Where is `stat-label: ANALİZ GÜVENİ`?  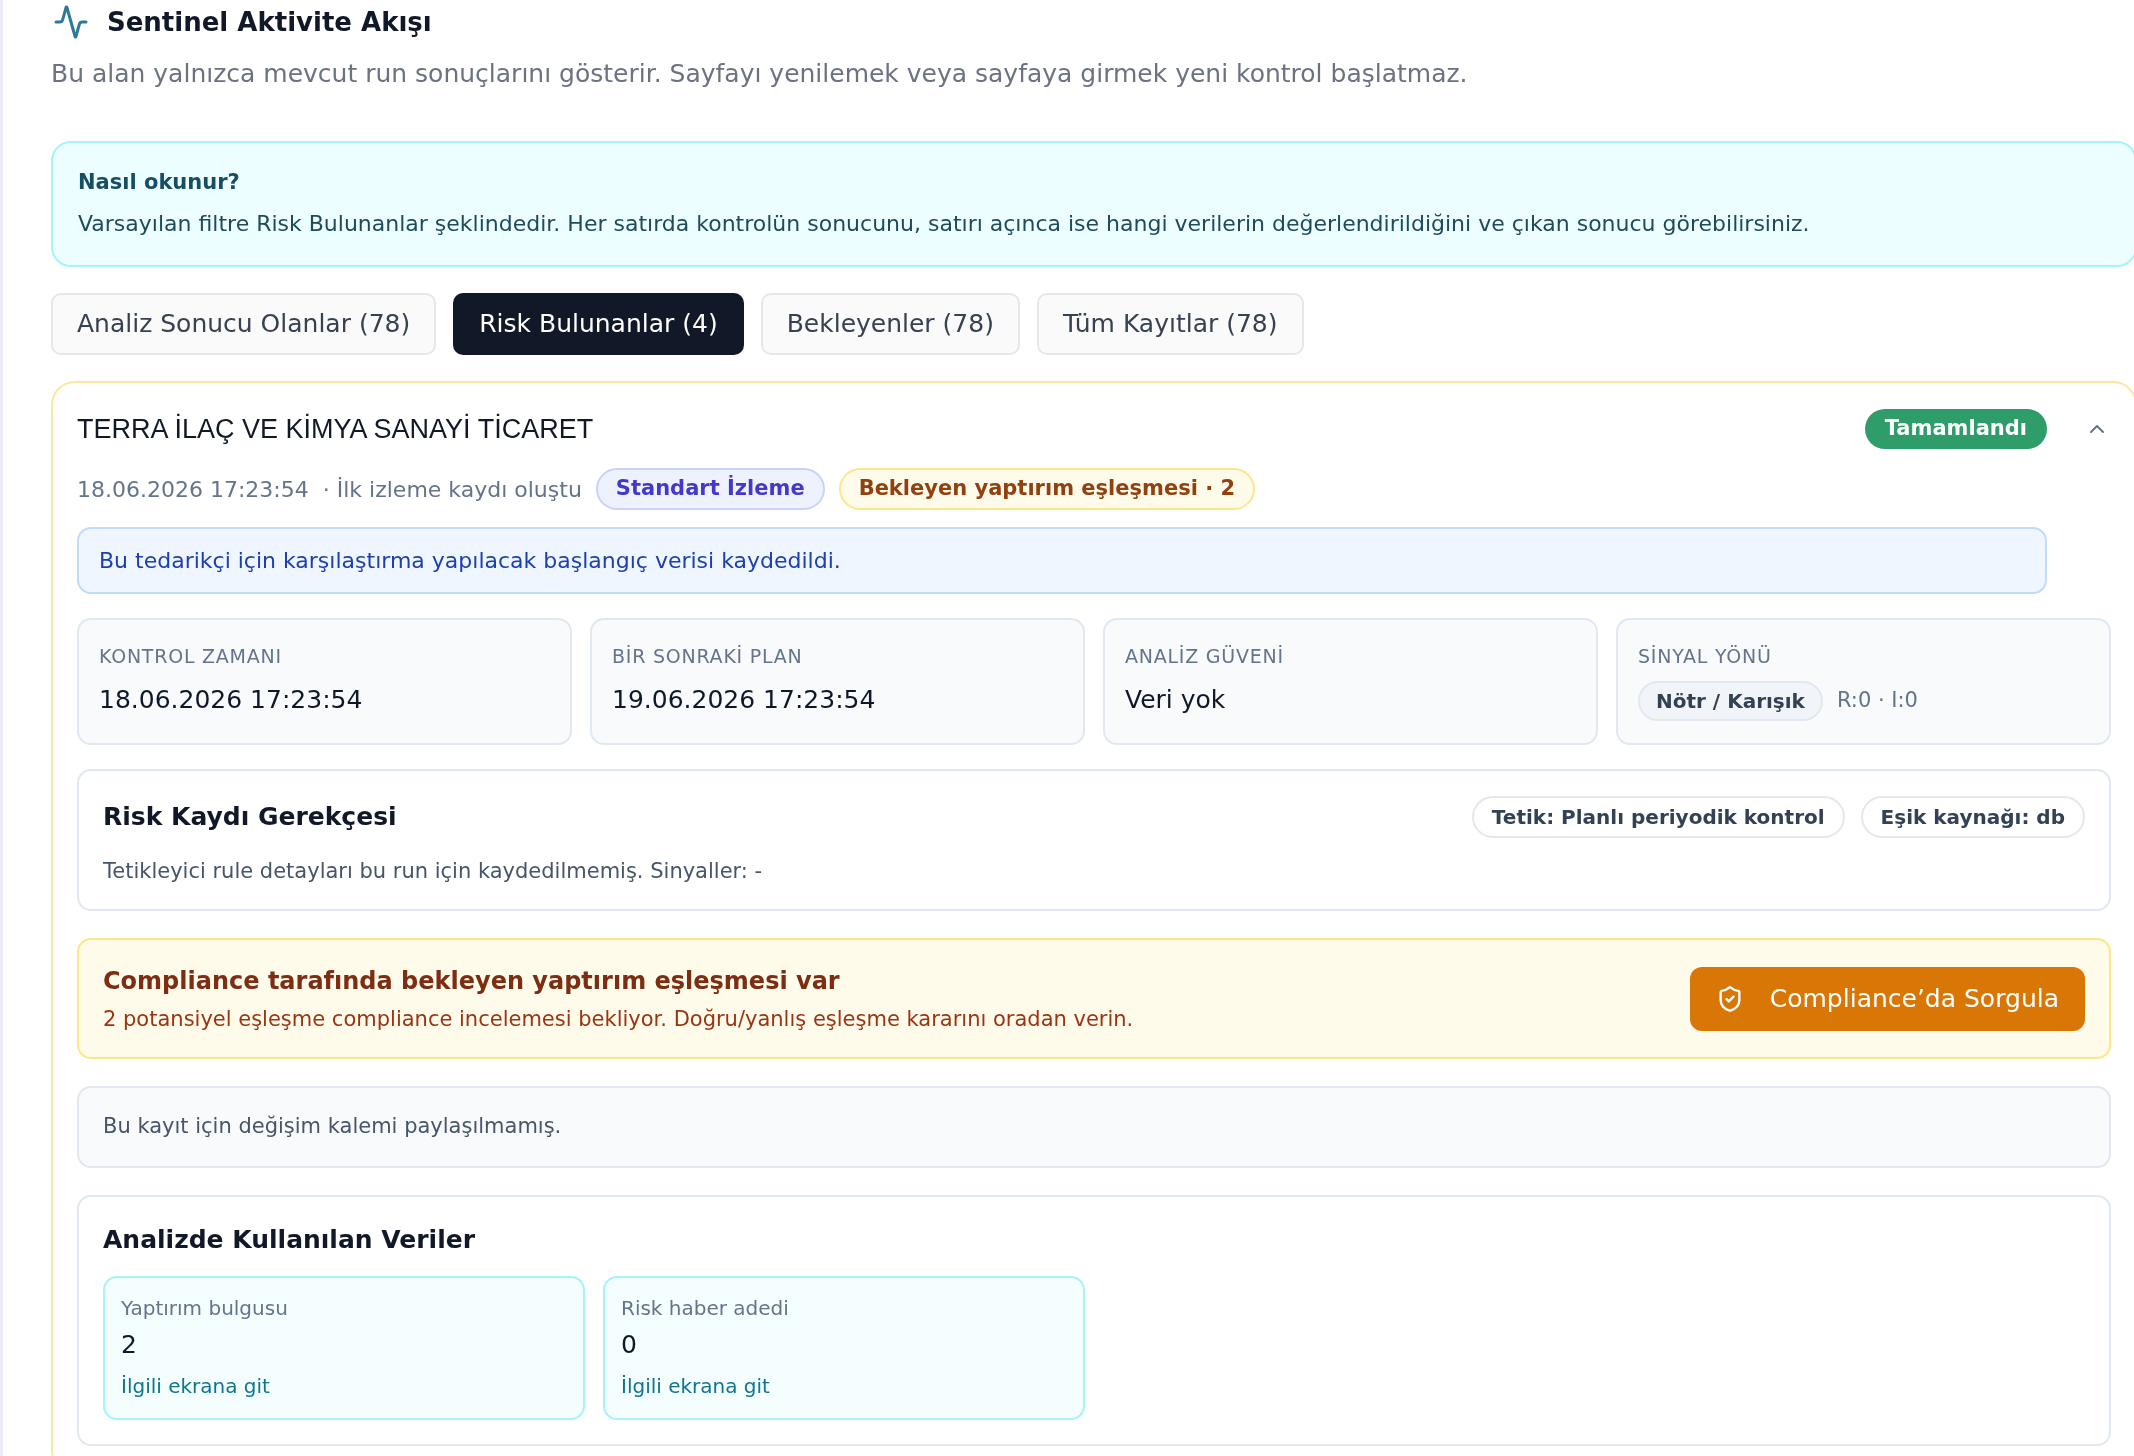 stat-label: ANALİZ GÜVENİ is located at coordinates (1205, 656).